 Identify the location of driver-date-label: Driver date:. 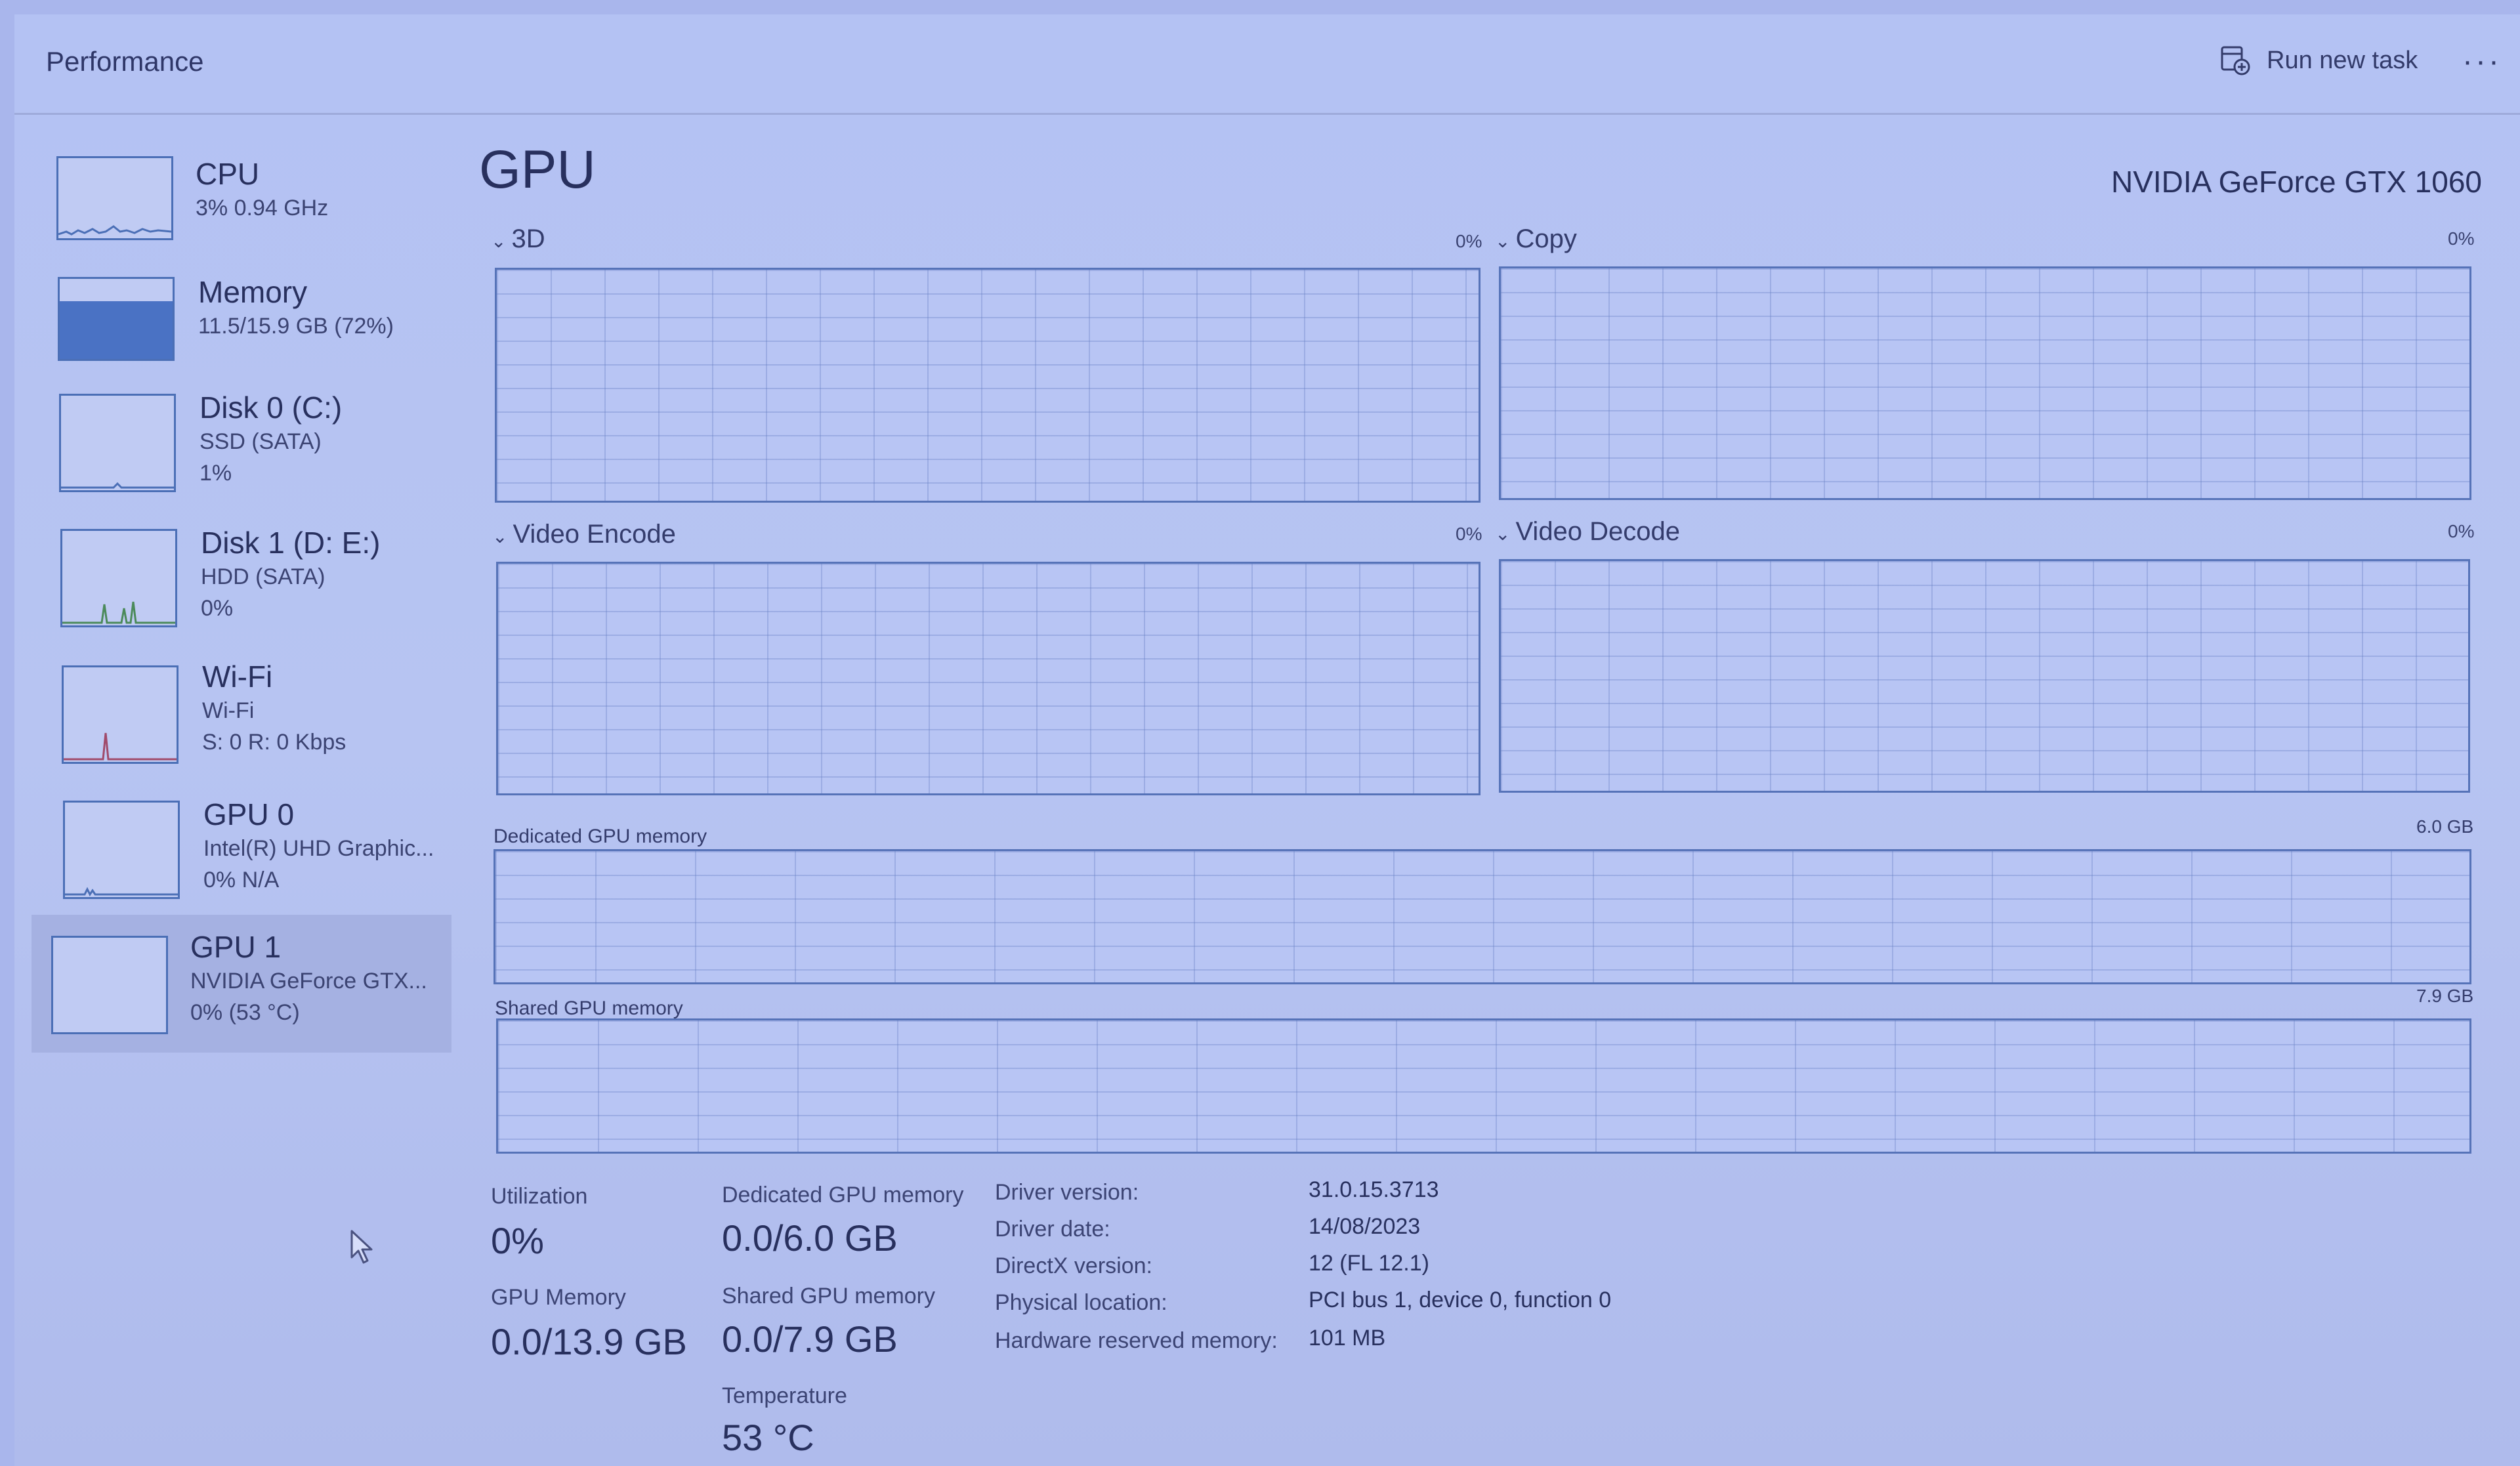
(1052, 1229).